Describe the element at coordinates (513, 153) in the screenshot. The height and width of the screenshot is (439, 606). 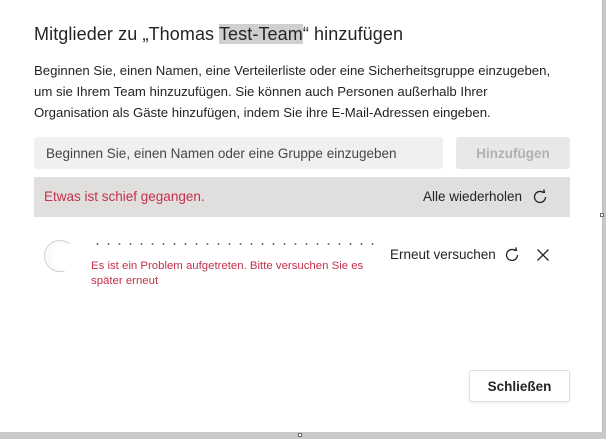
I see `add-button: Hinzufügen` at that location.